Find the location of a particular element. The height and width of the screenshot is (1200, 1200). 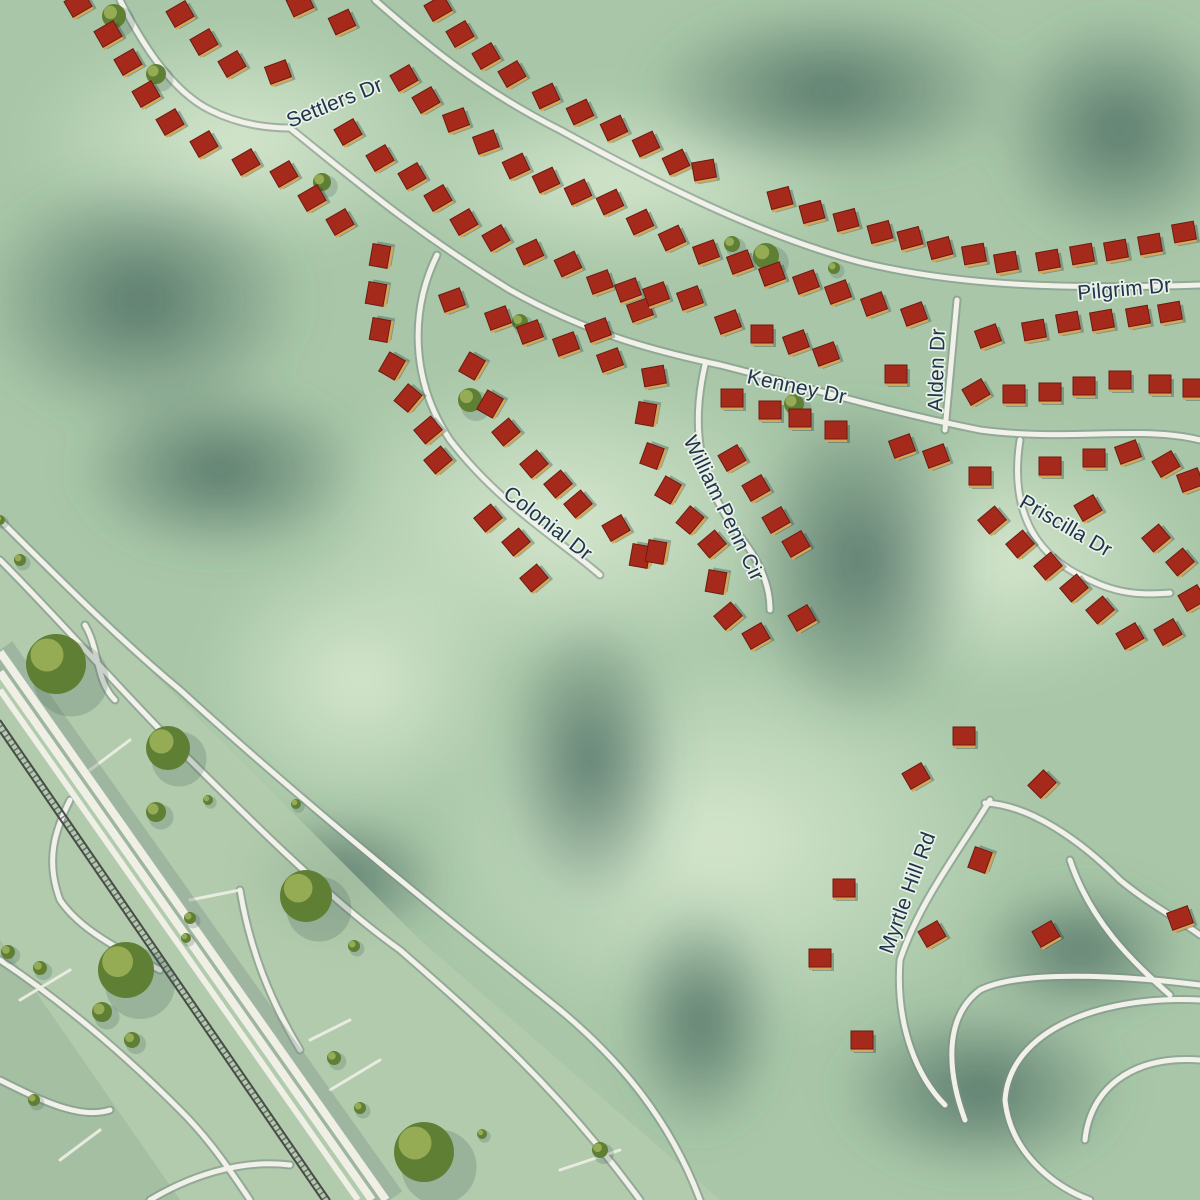

street-label-alden-dr: Alden Dr is located at coordinates (936, 370).